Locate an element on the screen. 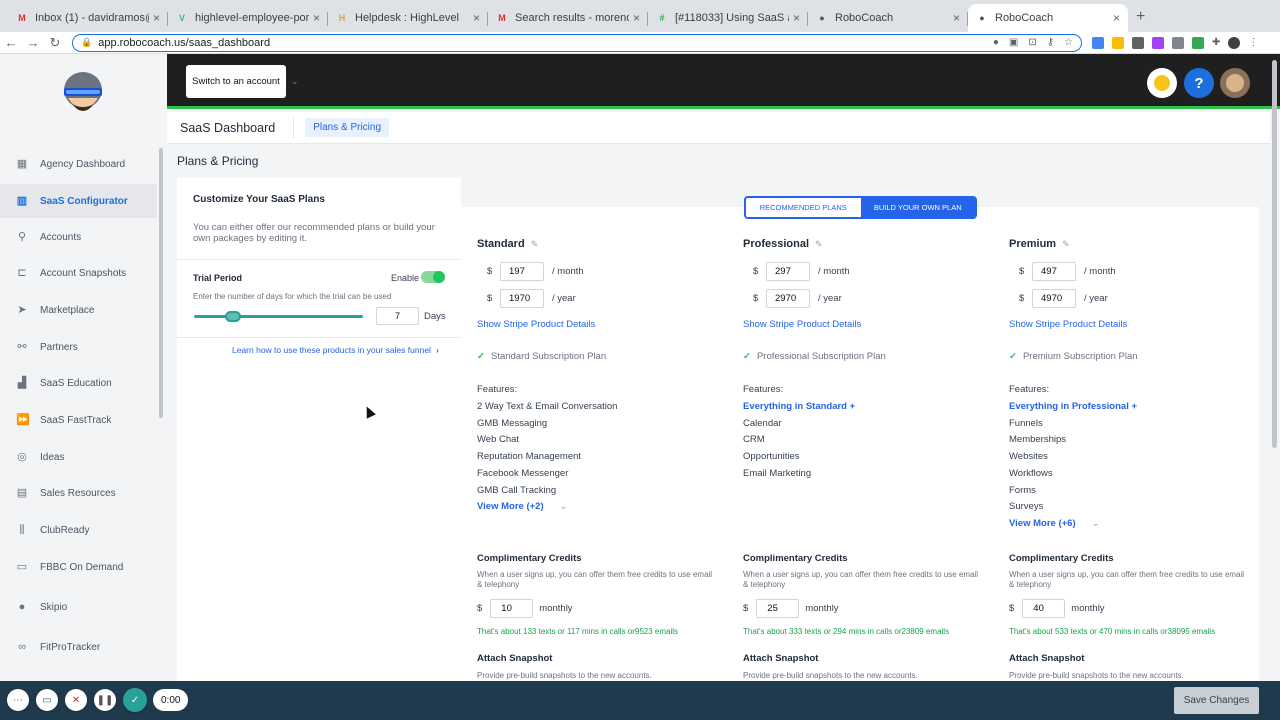 The image size is (1280, 720). tab-plans-pricing: Plans & Pricing is located at coordinates (347, 127).